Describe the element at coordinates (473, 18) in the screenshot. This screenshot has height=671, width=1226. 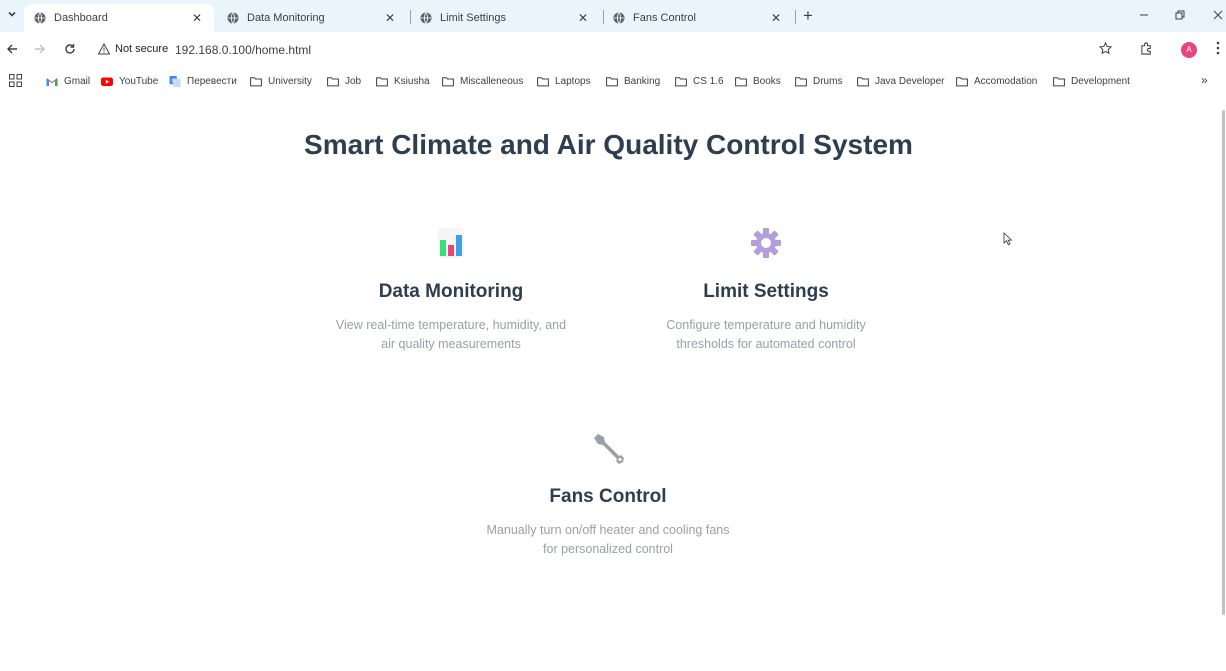
I see `tab-title: Limit Settings` at that location.